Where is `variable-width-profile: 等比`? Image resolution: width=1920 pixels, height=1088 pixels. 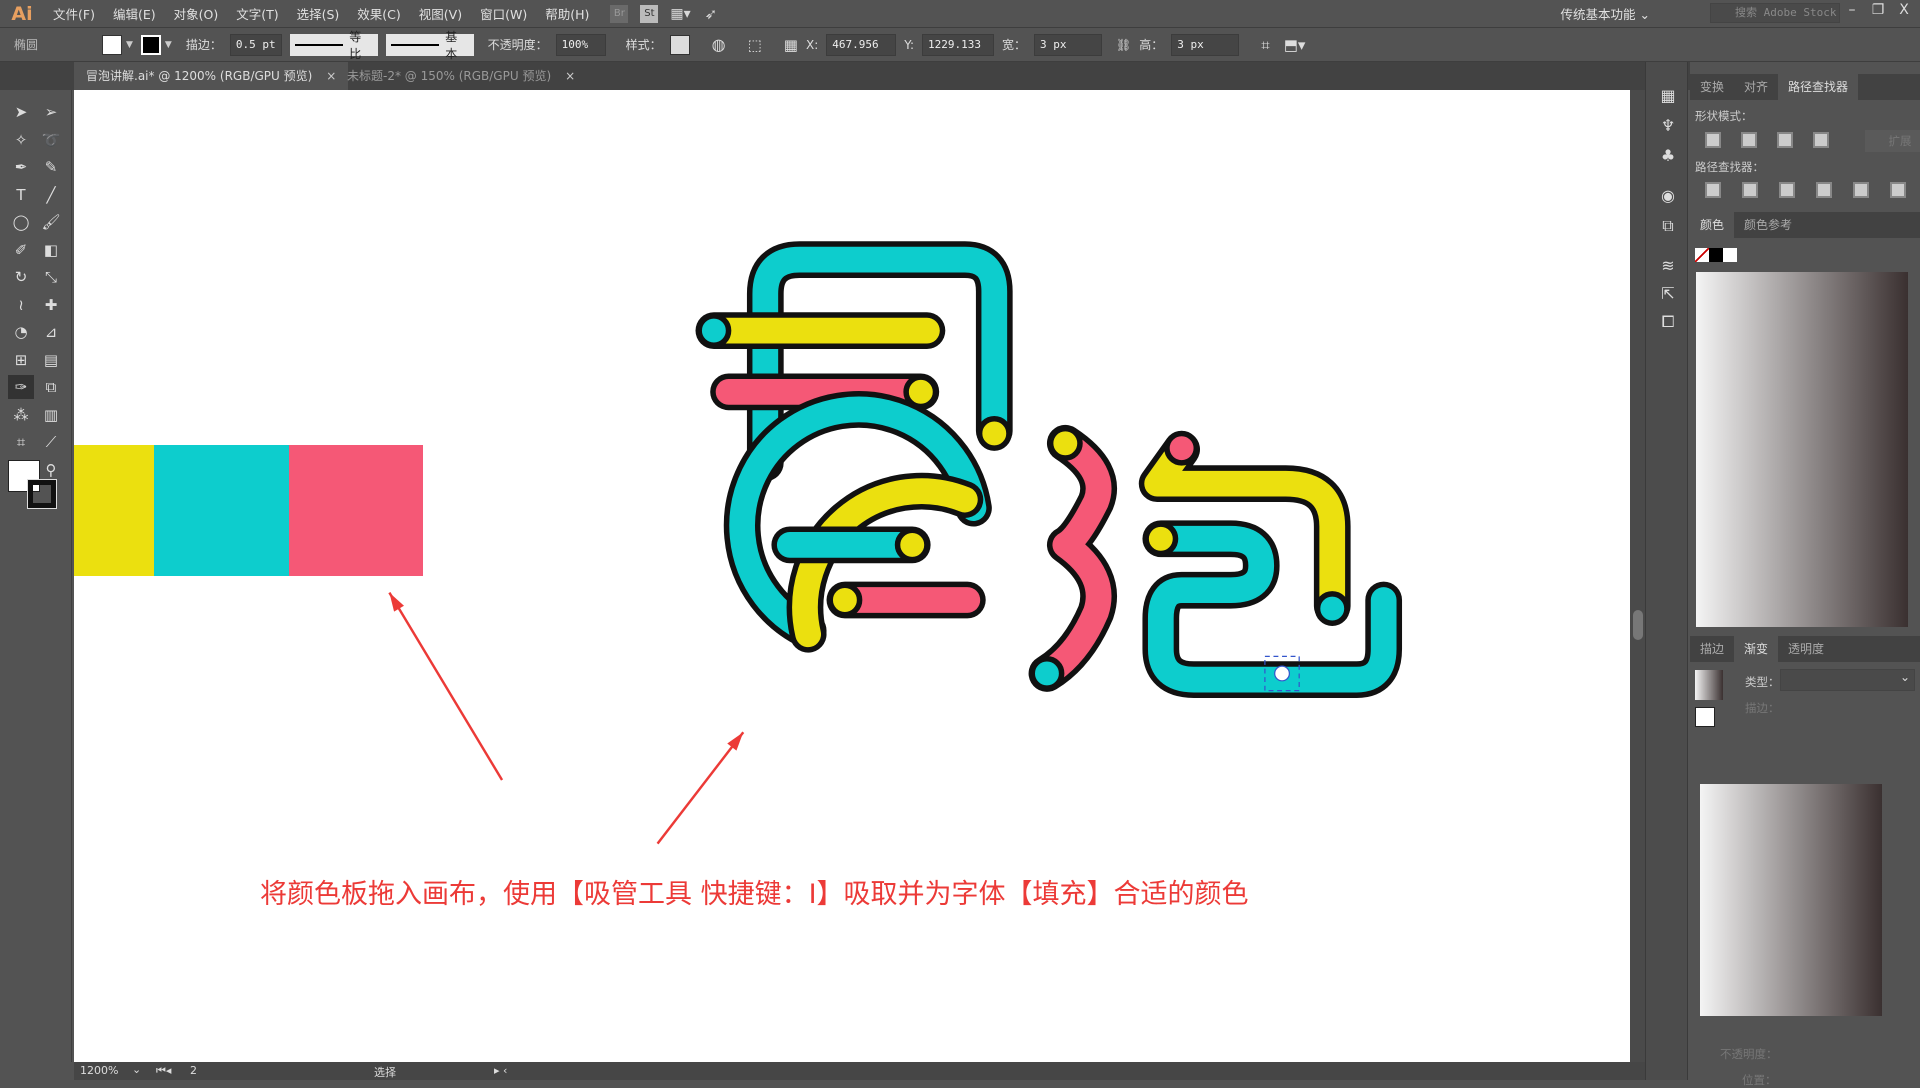 variable-width-profile: 等比 is located at coordinates (333, 45).